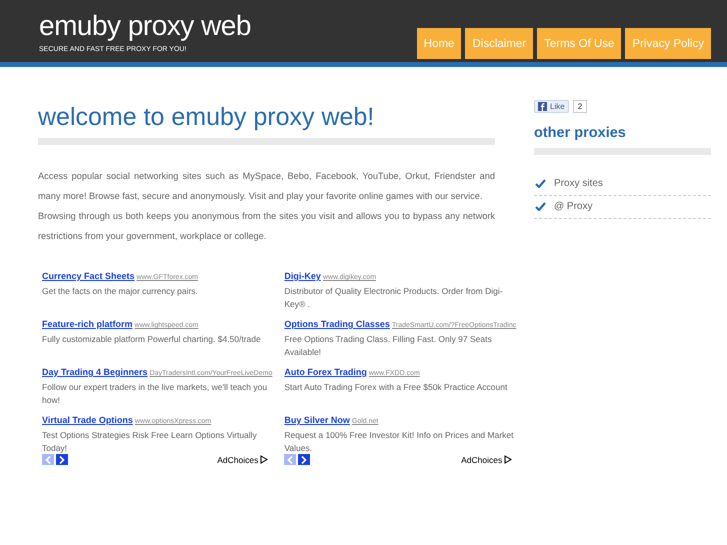 Image resolution: width=727 pixels, height=545 pixels. Describe the element at coordinates (388, 346) in the screenshot. I see `ad-description: Free Options Trading Class. Filling Fast. Only 97 Seats Available!` at that location.